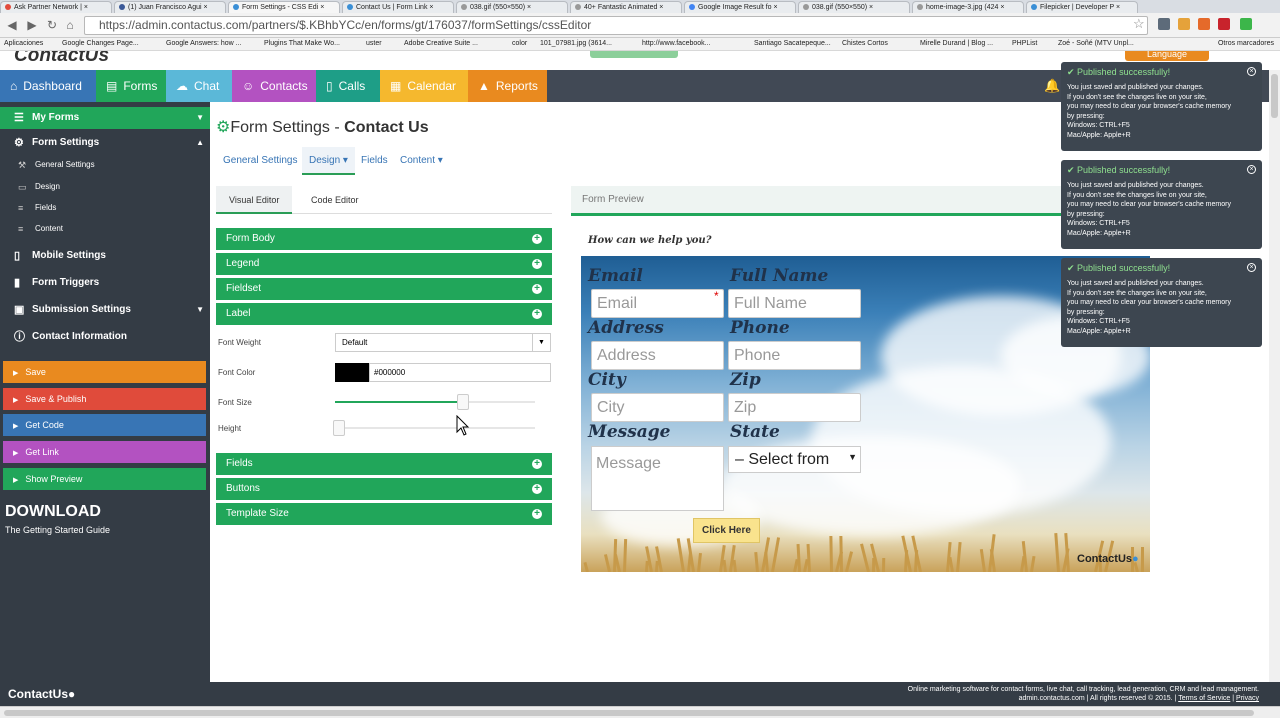  What do you see at coordinates (435, 402) in the screenshot?
I see `font-size-slider-track` at bounding box center [435, 402].